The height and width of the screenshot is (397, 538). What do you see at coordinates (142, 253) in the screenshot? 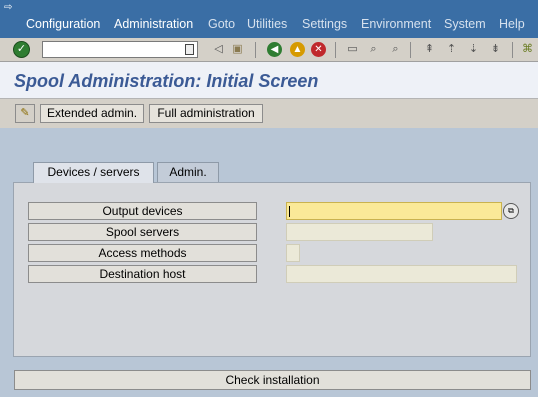
I see `access-methods-button: Access methods` at bounding box center [142, 253].